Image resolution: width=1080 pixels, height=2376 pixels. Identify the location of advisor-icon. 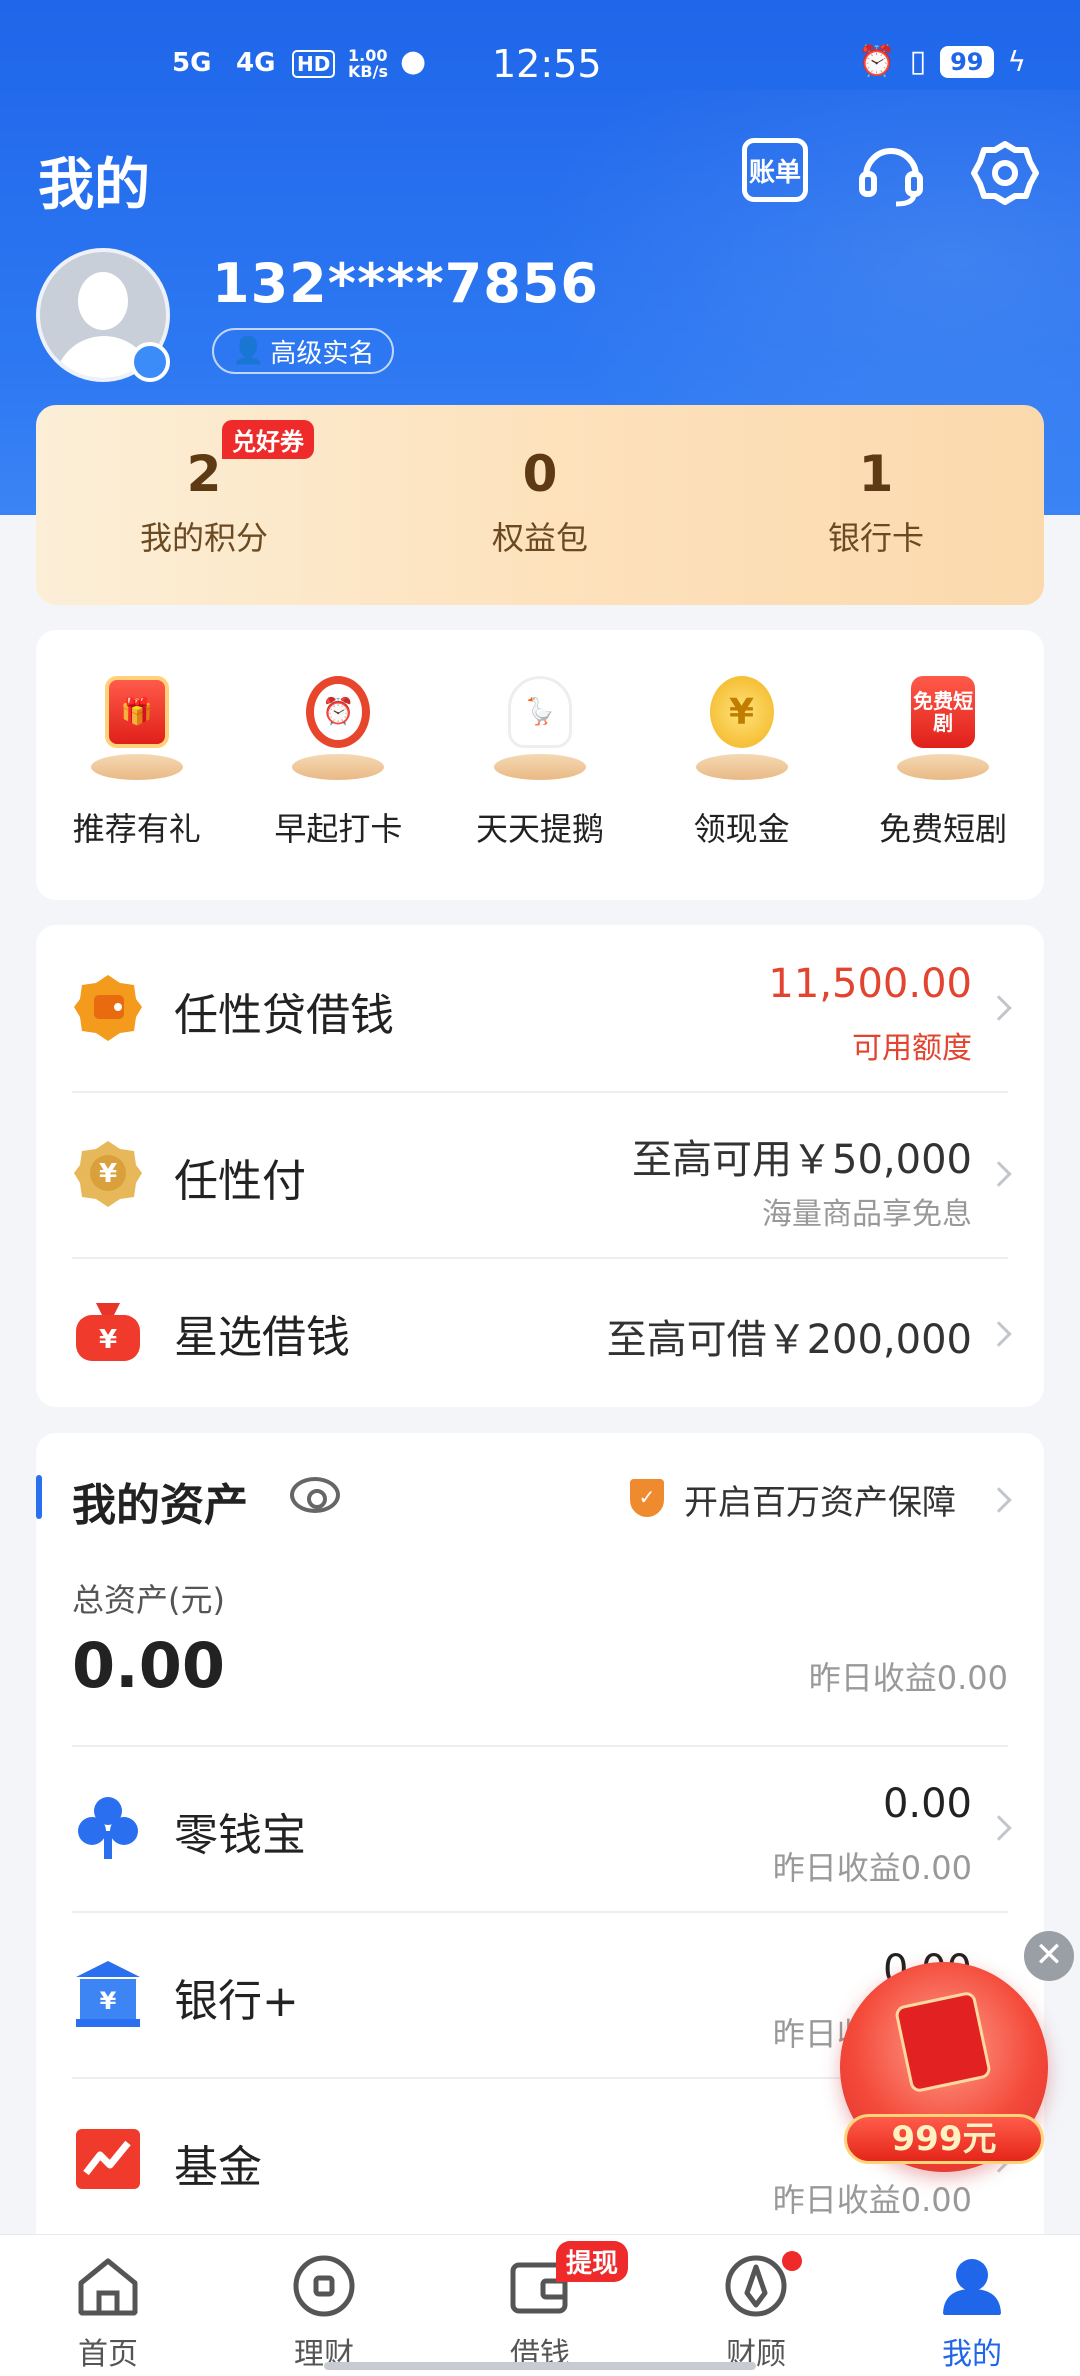
(756, 2286).